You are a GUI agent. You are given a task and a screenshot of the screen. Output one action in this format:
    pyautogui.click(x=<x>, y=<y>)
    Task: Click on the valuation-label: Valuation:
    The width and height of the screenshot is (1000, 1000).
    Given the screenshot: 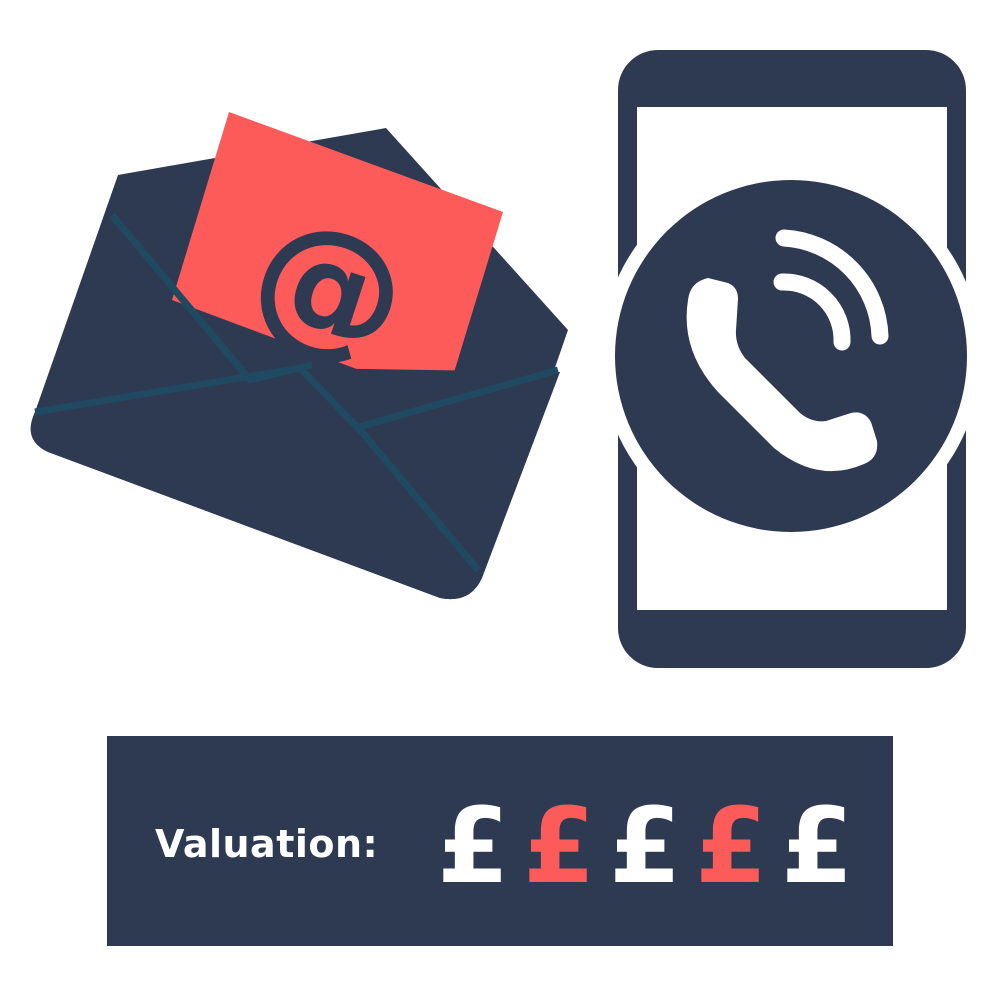 What is the action you would take?
    pyautogui.click(x=267, y=844)
    